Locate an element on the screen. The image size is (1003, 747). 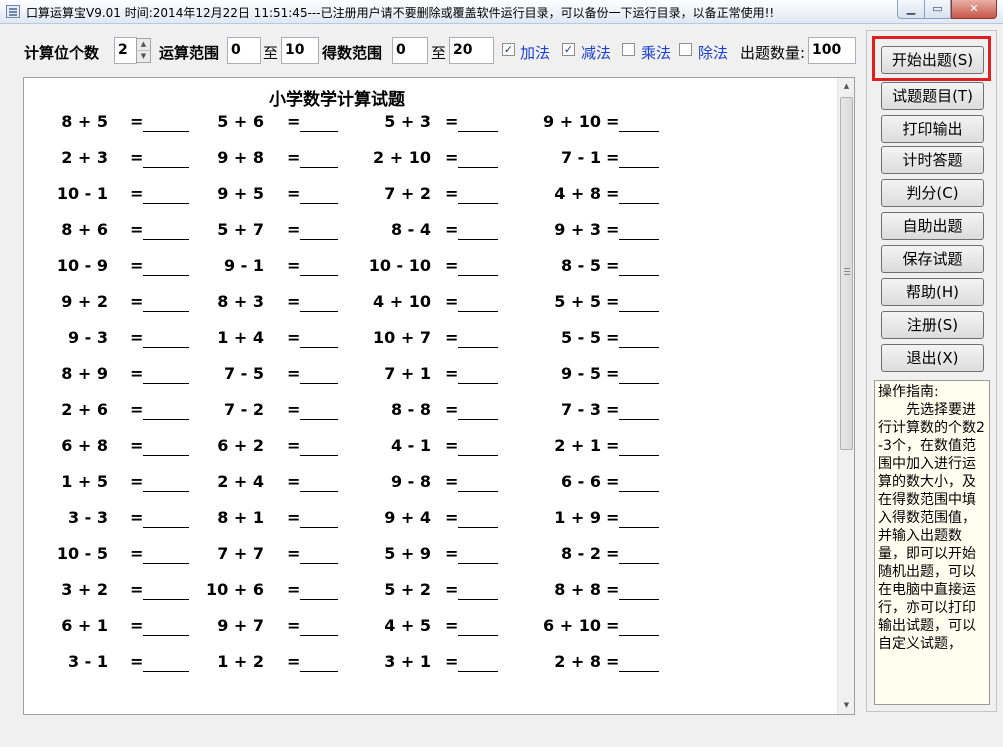
result-to-input: 20 is located at coordinates (471, 50).